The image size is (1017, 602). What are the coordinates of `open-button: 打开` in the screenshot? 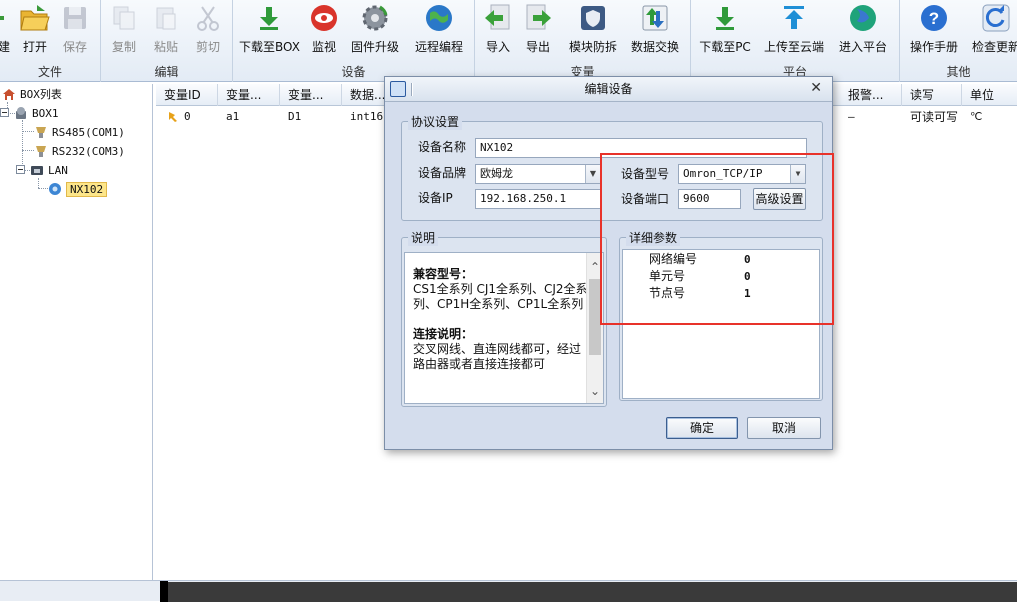 It's located at (35, 31).